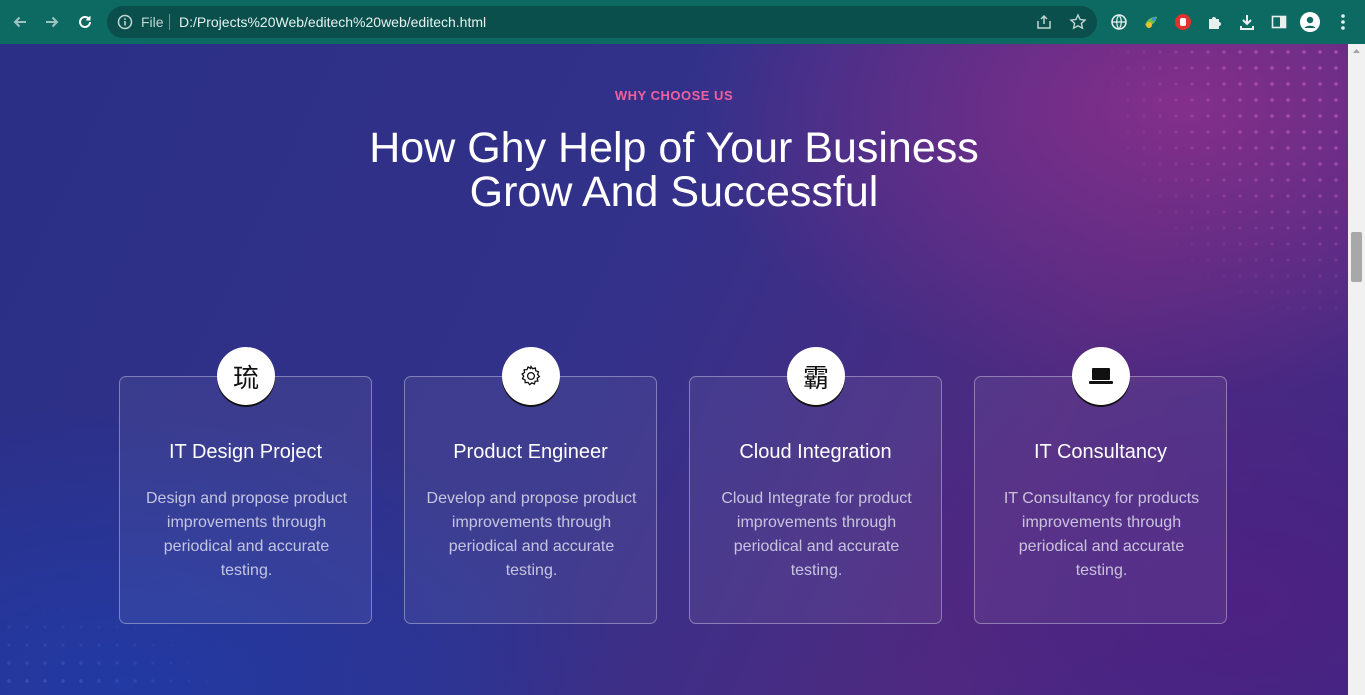  What do you see at coordinates (1100, 452) in the screenshot?
I see `card-title: IT Consultancy` at bounding box center [1100, 452].